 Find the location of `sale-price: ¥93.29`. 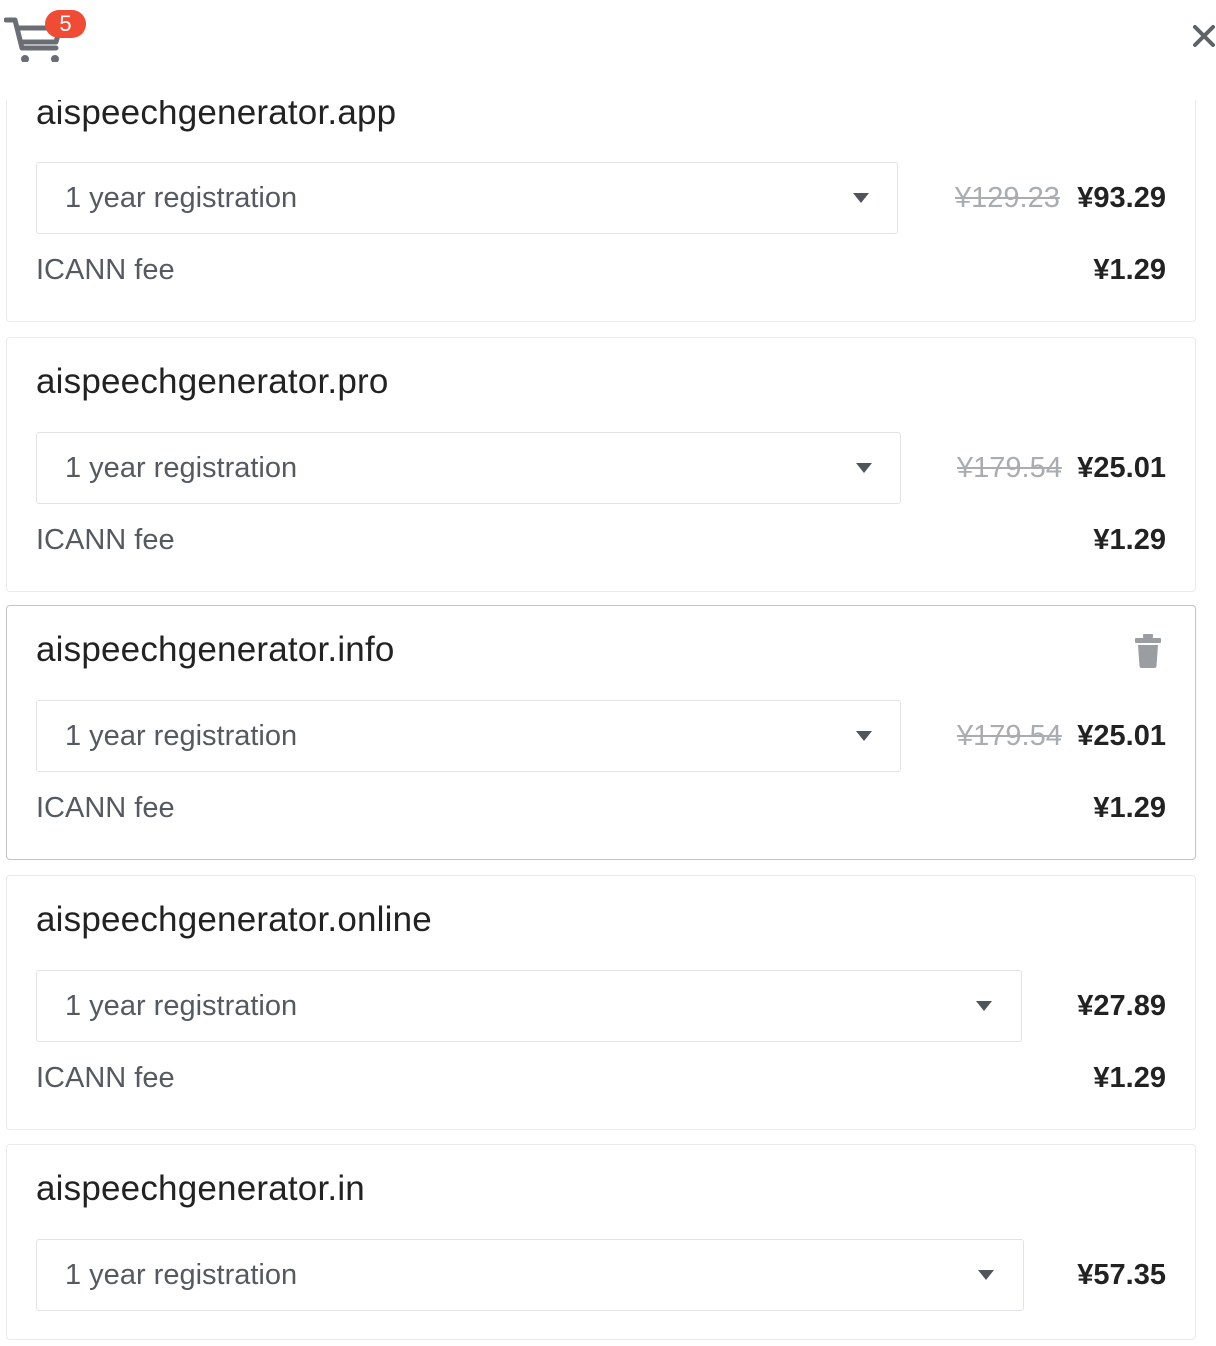

sale-price: ¥93.29 is located at coordinates (1121, 198).